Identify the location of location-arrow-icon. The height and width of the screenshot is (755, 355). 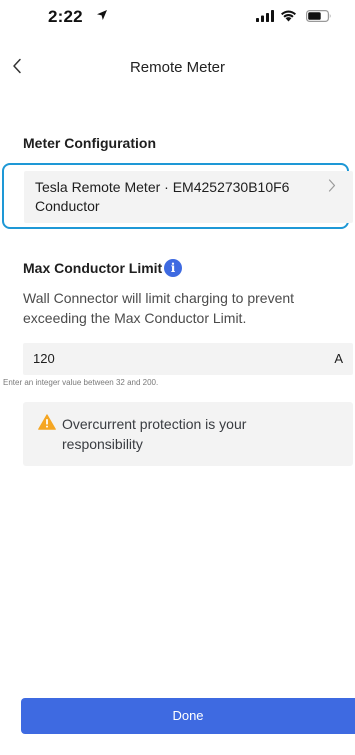
(102, 15).